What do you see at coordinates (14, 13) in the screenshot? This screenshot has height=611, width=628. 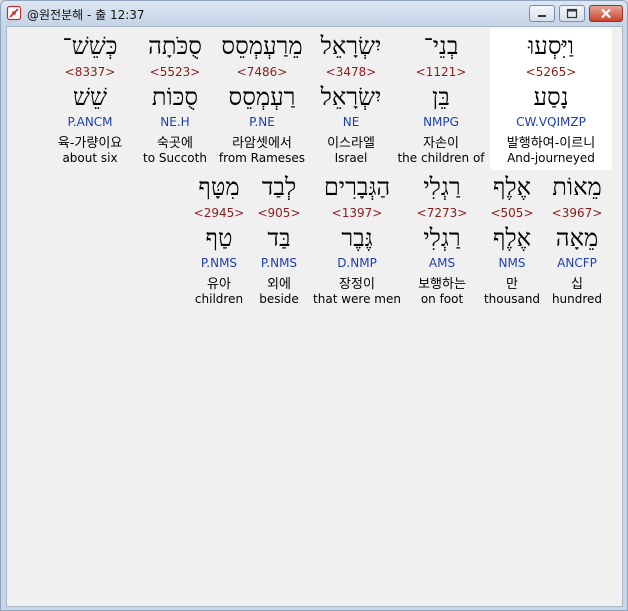 I see `app-icon` at bounding box center [14, 13].